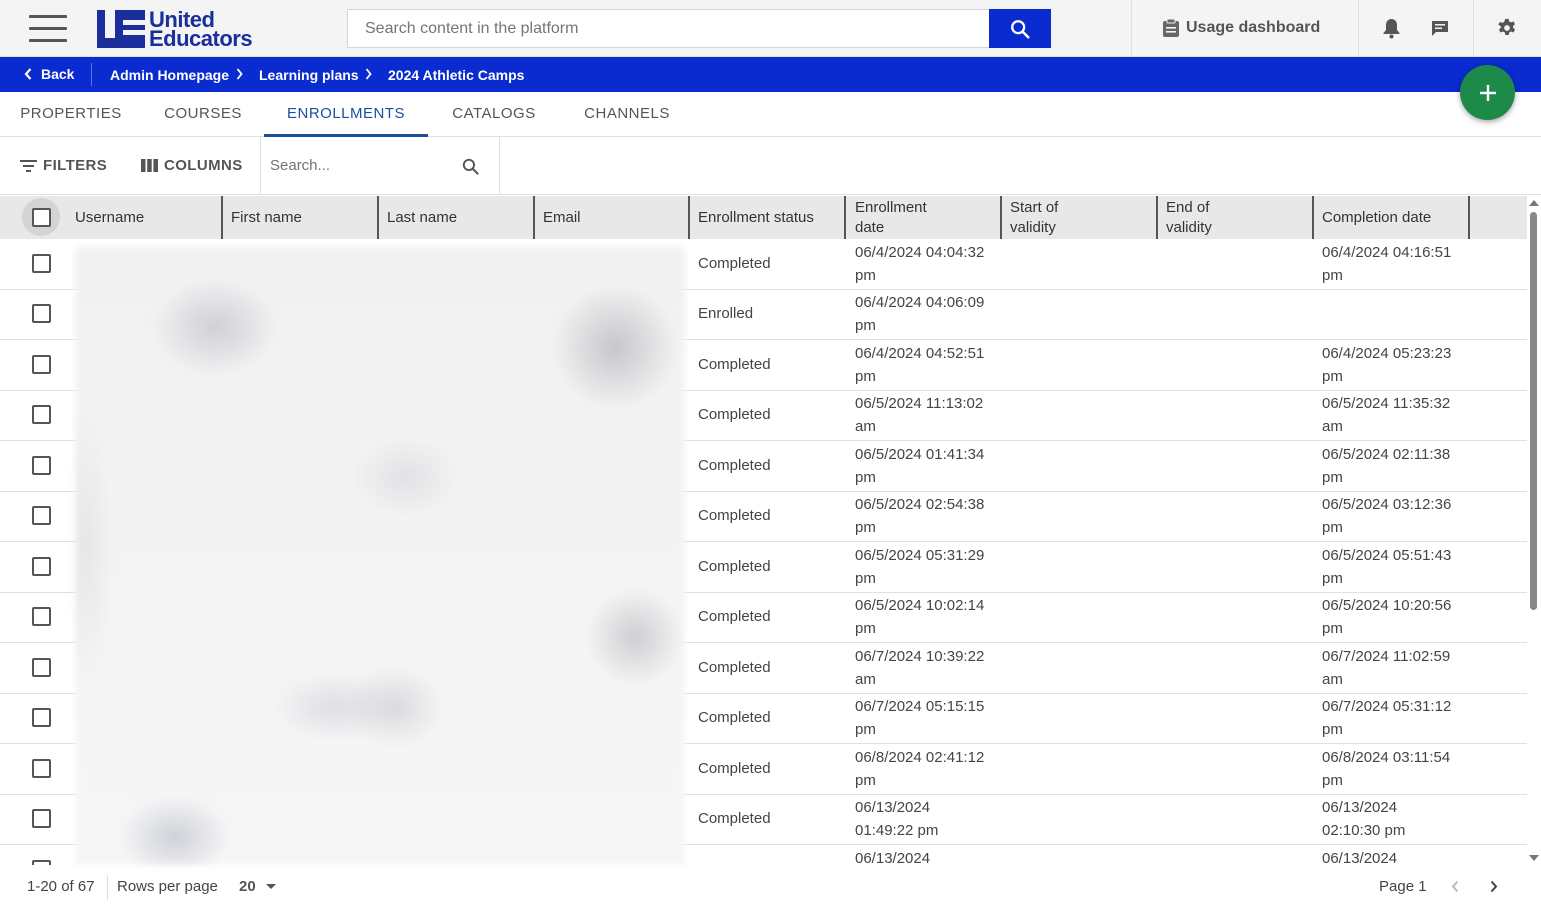 Image resolution: width=1541 pixels, height=911 pixels. Describe the element at coordinates (920, 302) in the screenshot. I see `date-line: 06/4/2024 04:06:09` at that location.